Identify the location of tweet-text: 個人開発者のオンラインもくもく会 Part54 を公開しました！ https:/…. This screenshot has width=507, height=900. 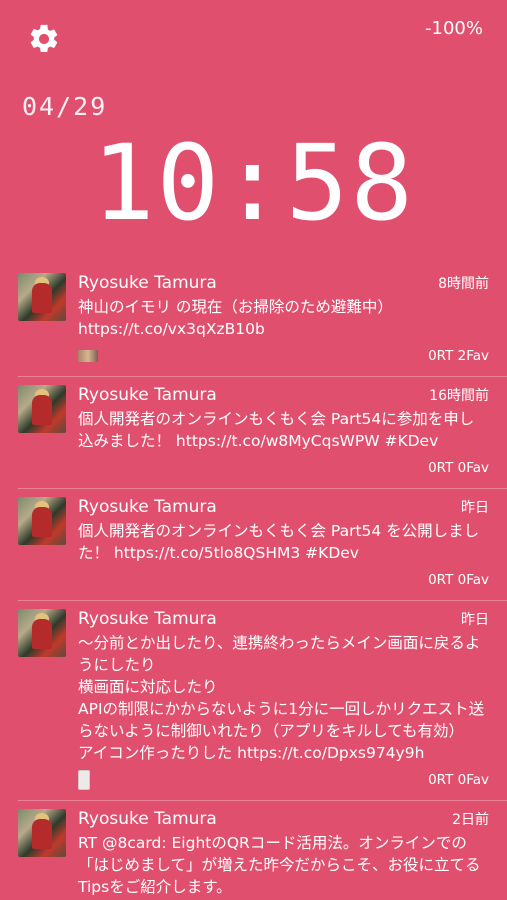
(279, 542).